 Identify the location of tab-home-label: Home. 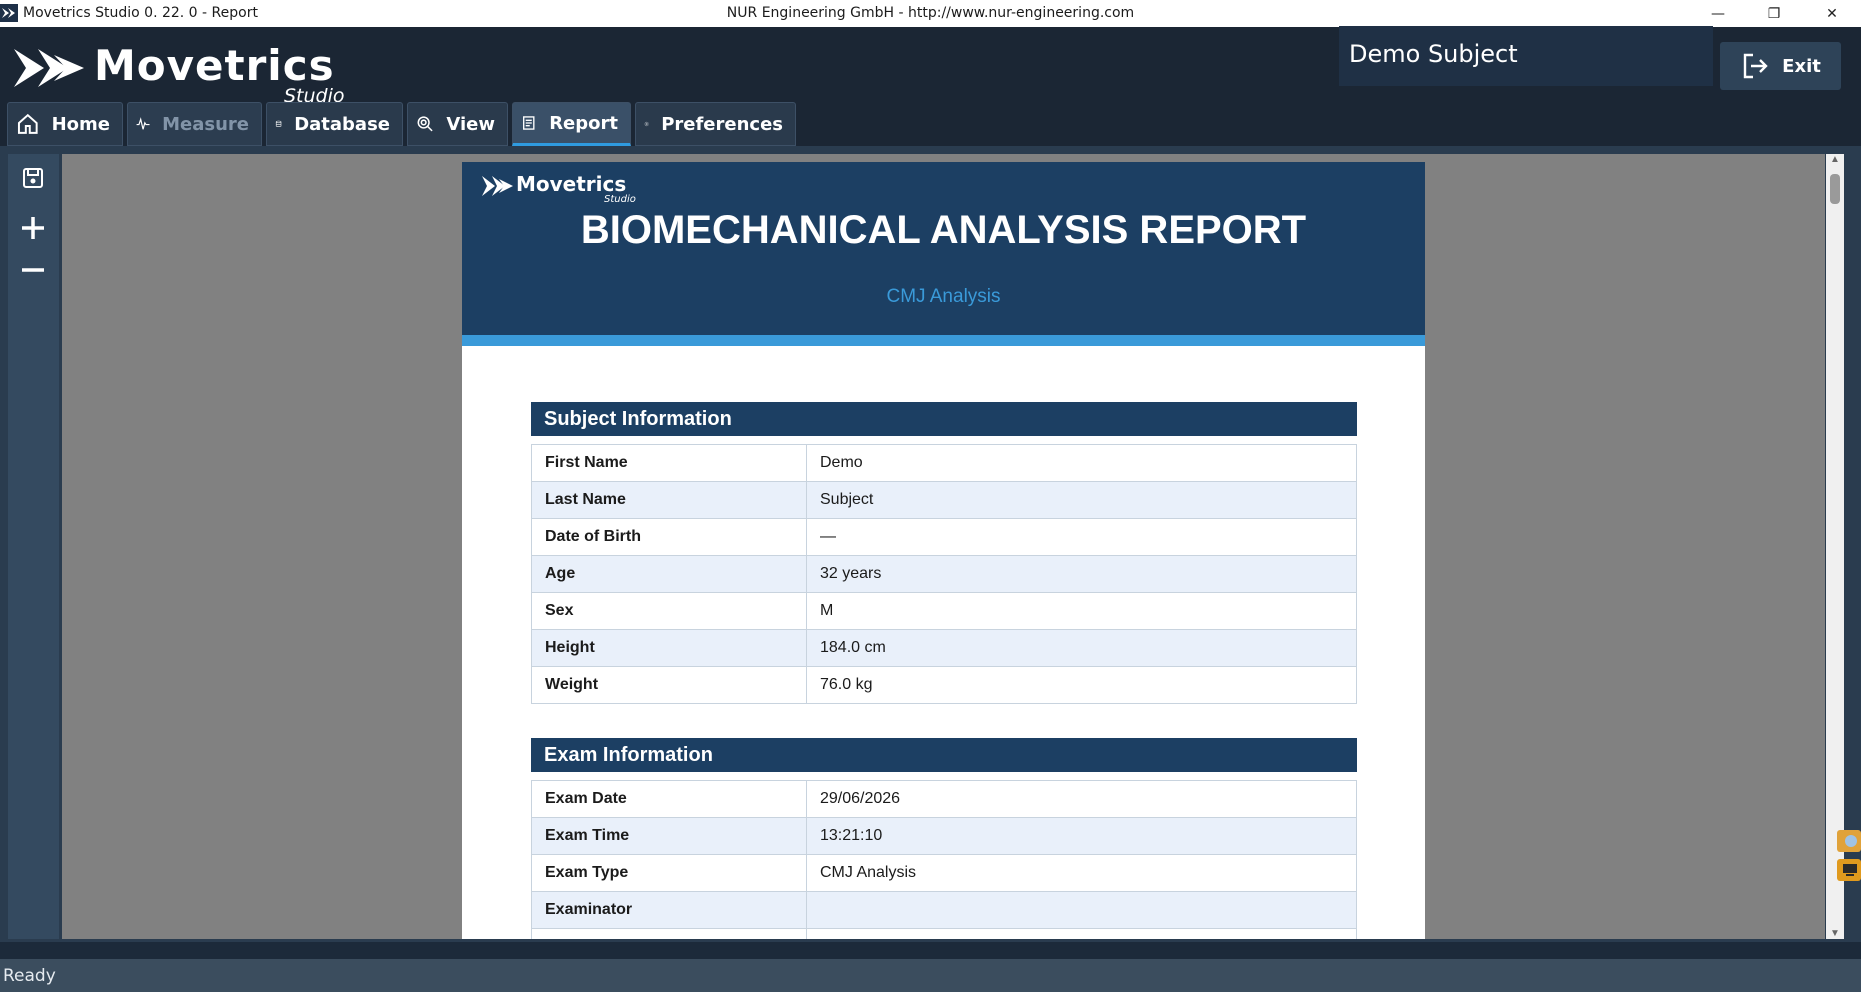
(80, 124).